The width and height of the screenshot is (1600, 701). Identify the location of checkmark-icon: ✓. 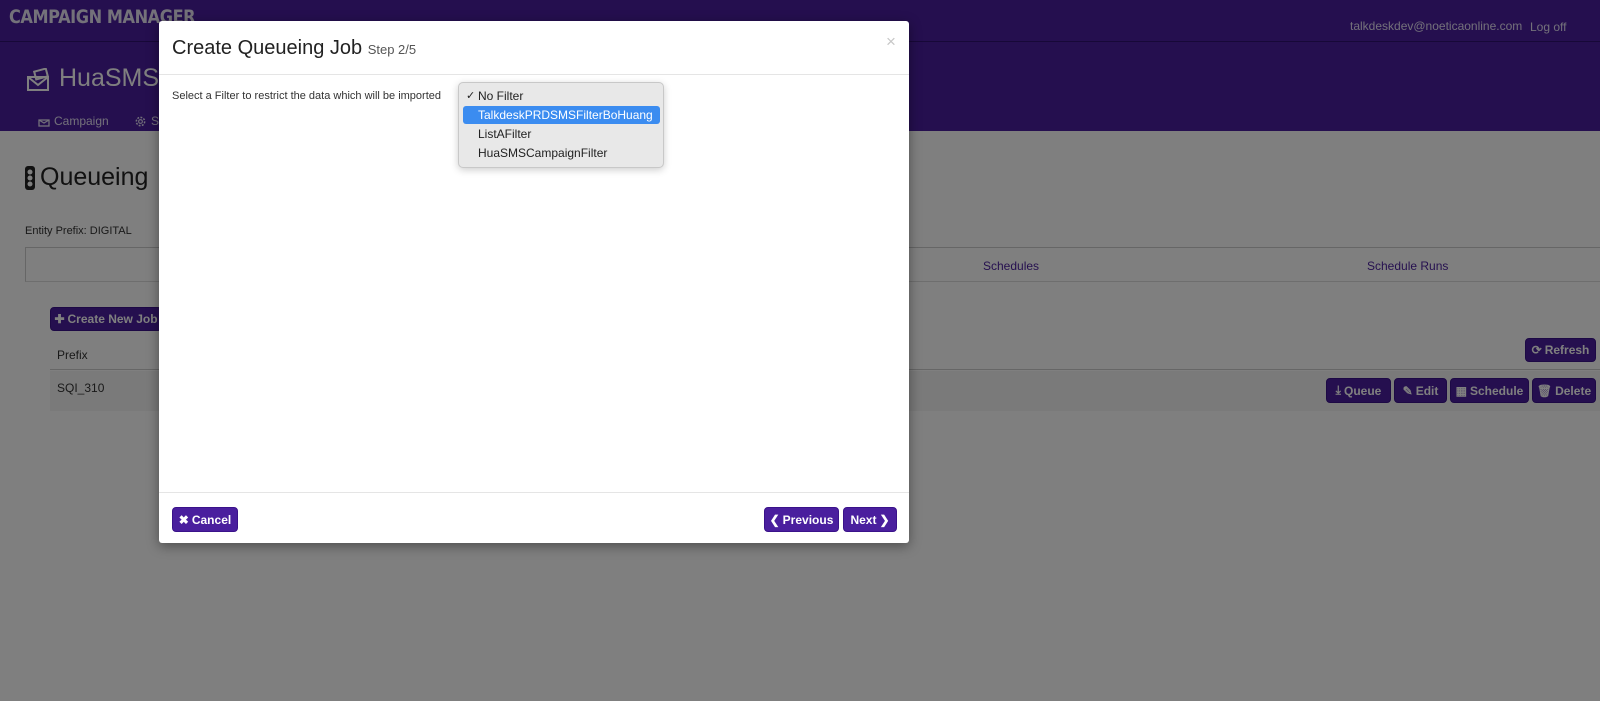
(471, 96).